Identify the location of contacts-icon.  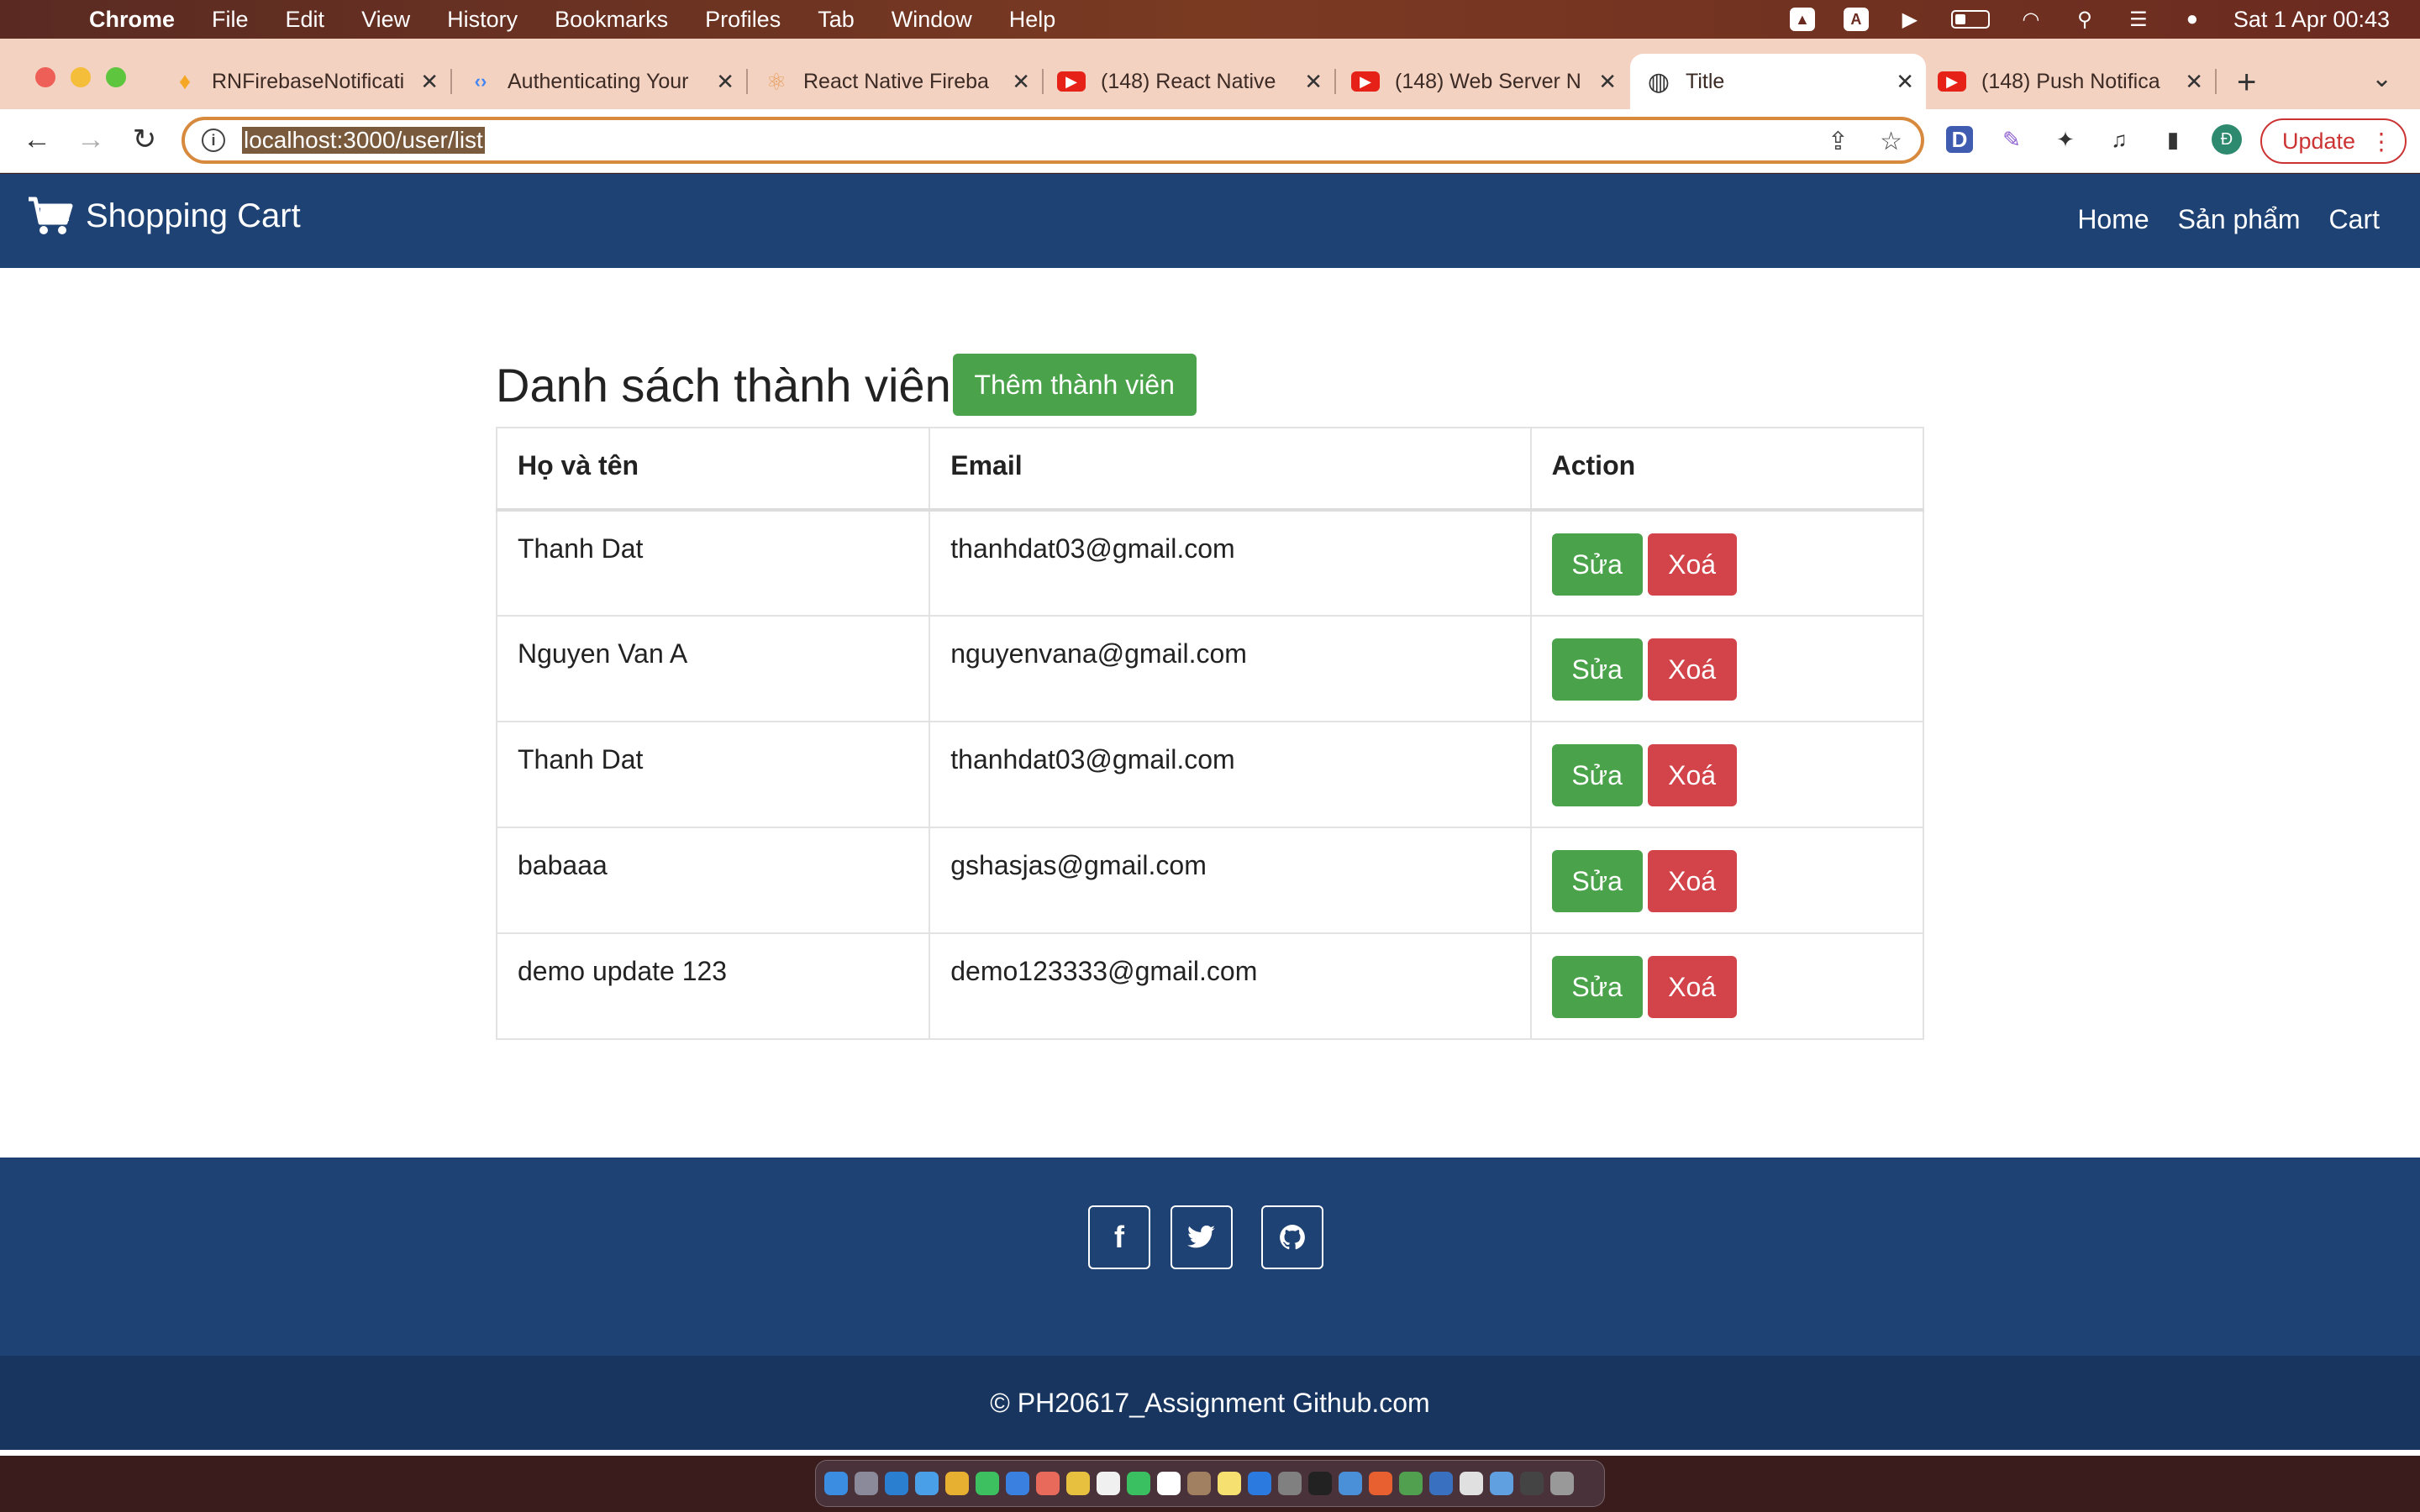
(1199, 1483).